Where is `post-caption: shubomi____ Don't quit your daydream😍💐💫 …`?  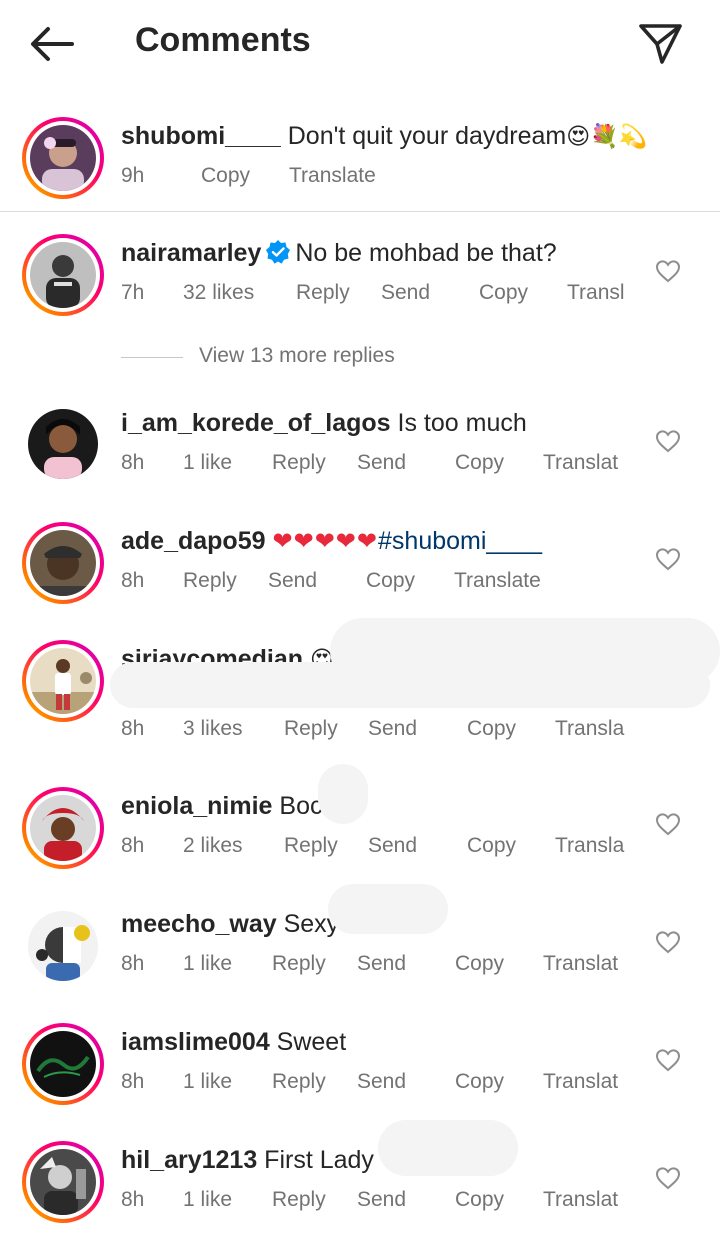 post-caption: shubomi____ Don't quit your daydream😍💐💫 … is located at coordinates (360, 158).